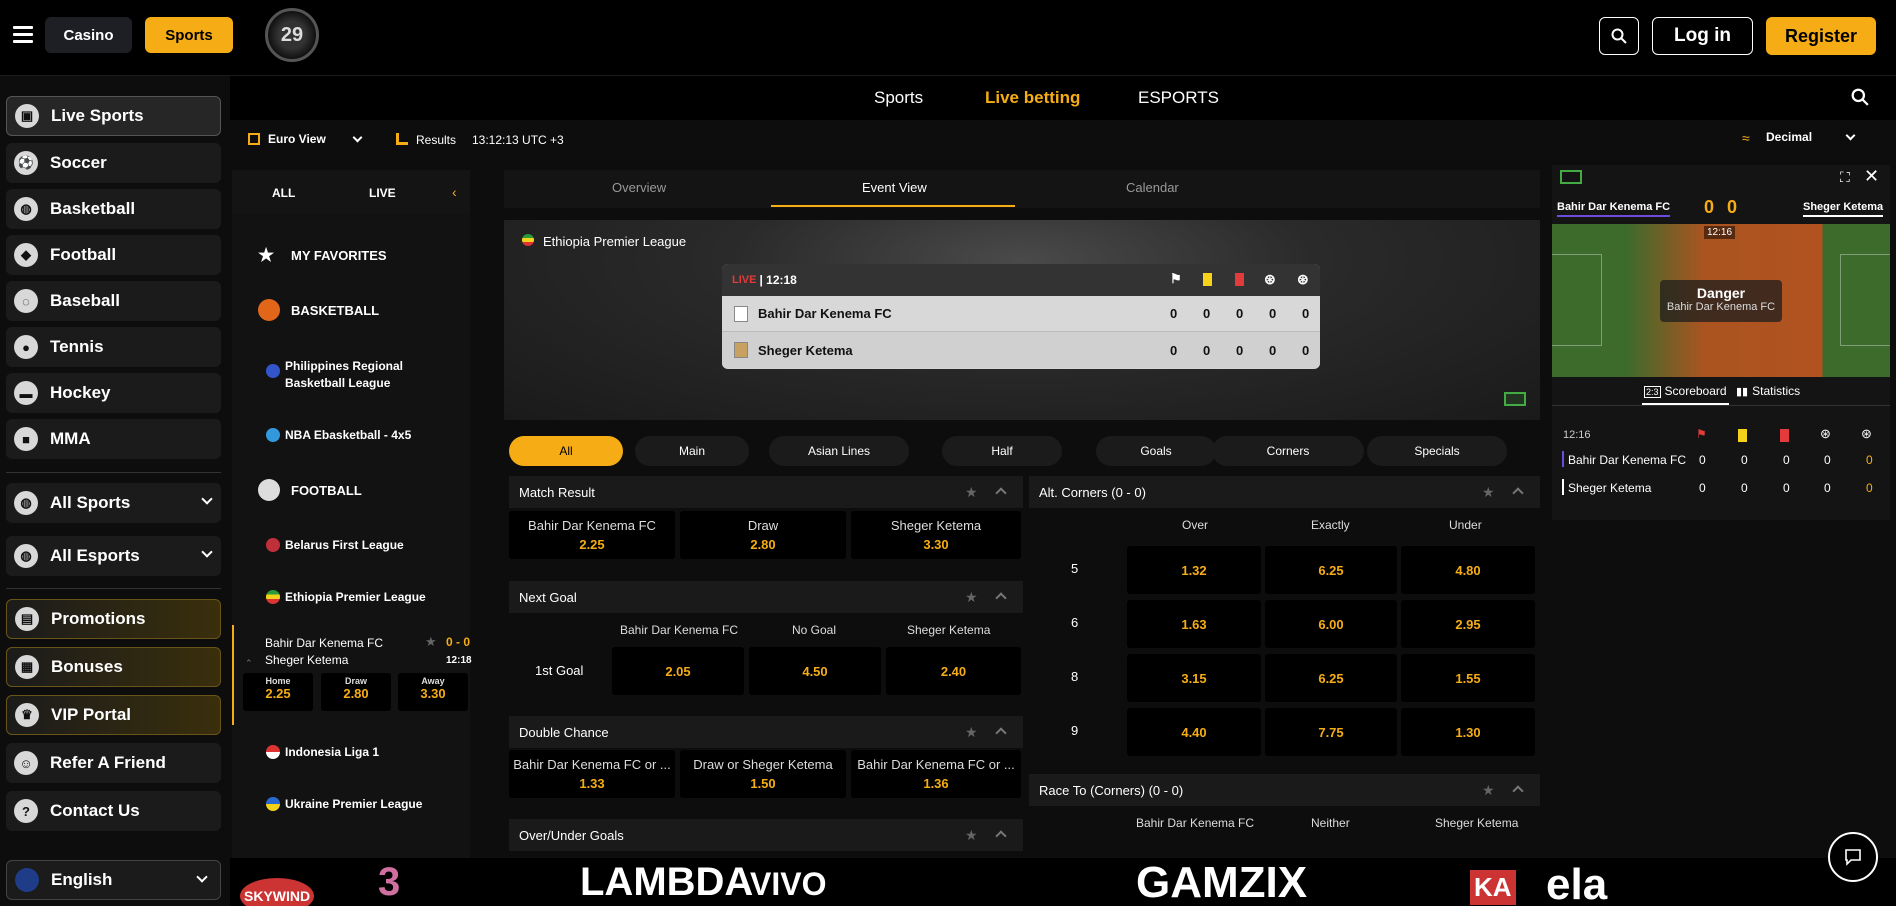 The width and height of the screenshot is (1896, 906). What do you see at coordinates (454, 192) in the screenshot?
I see `chevron-left-icon: ‹` at bounding box center [454, 192].